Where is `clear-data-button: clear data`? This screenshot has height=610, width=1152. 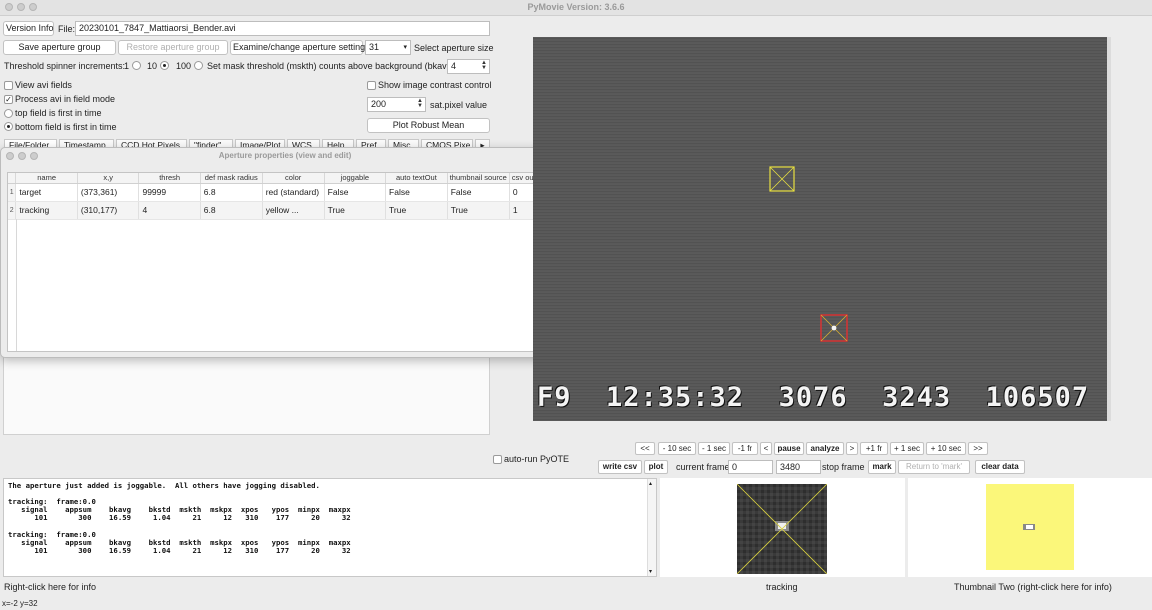 clear-data-button: clear data is located at coordinates (1000, 467).